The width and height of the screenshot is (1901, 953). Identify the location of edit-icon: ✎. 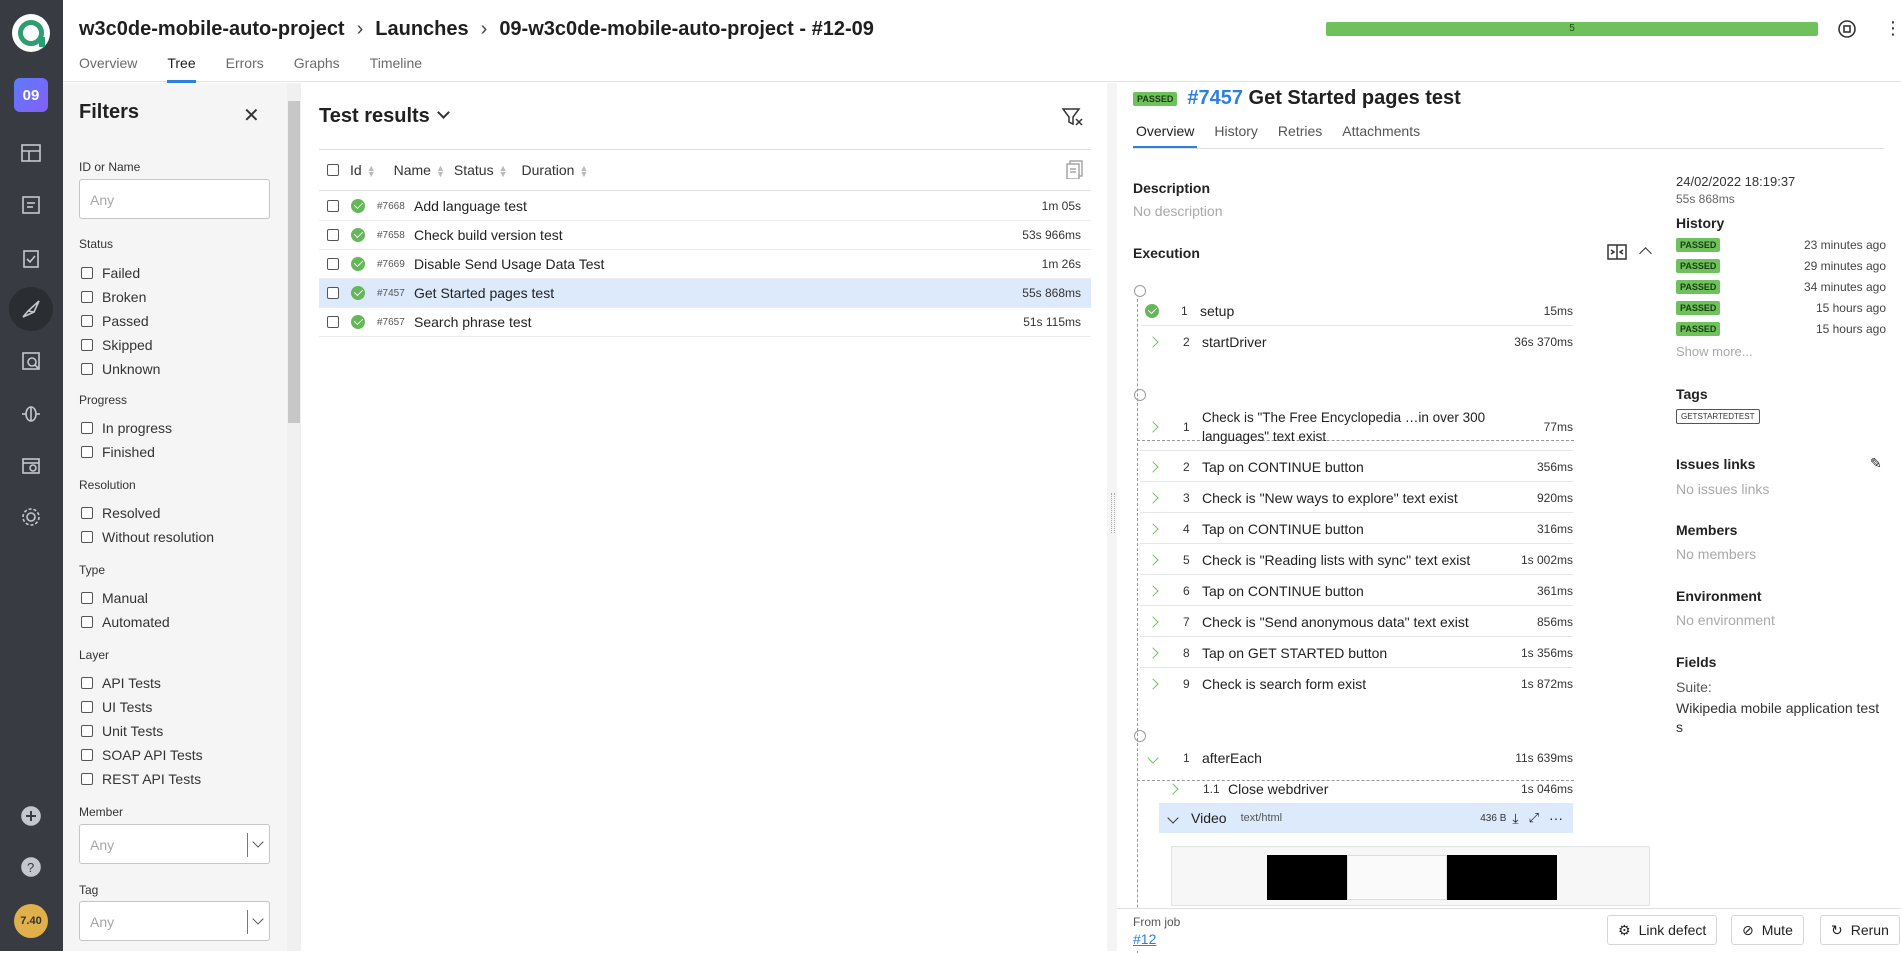
(1876, 463).